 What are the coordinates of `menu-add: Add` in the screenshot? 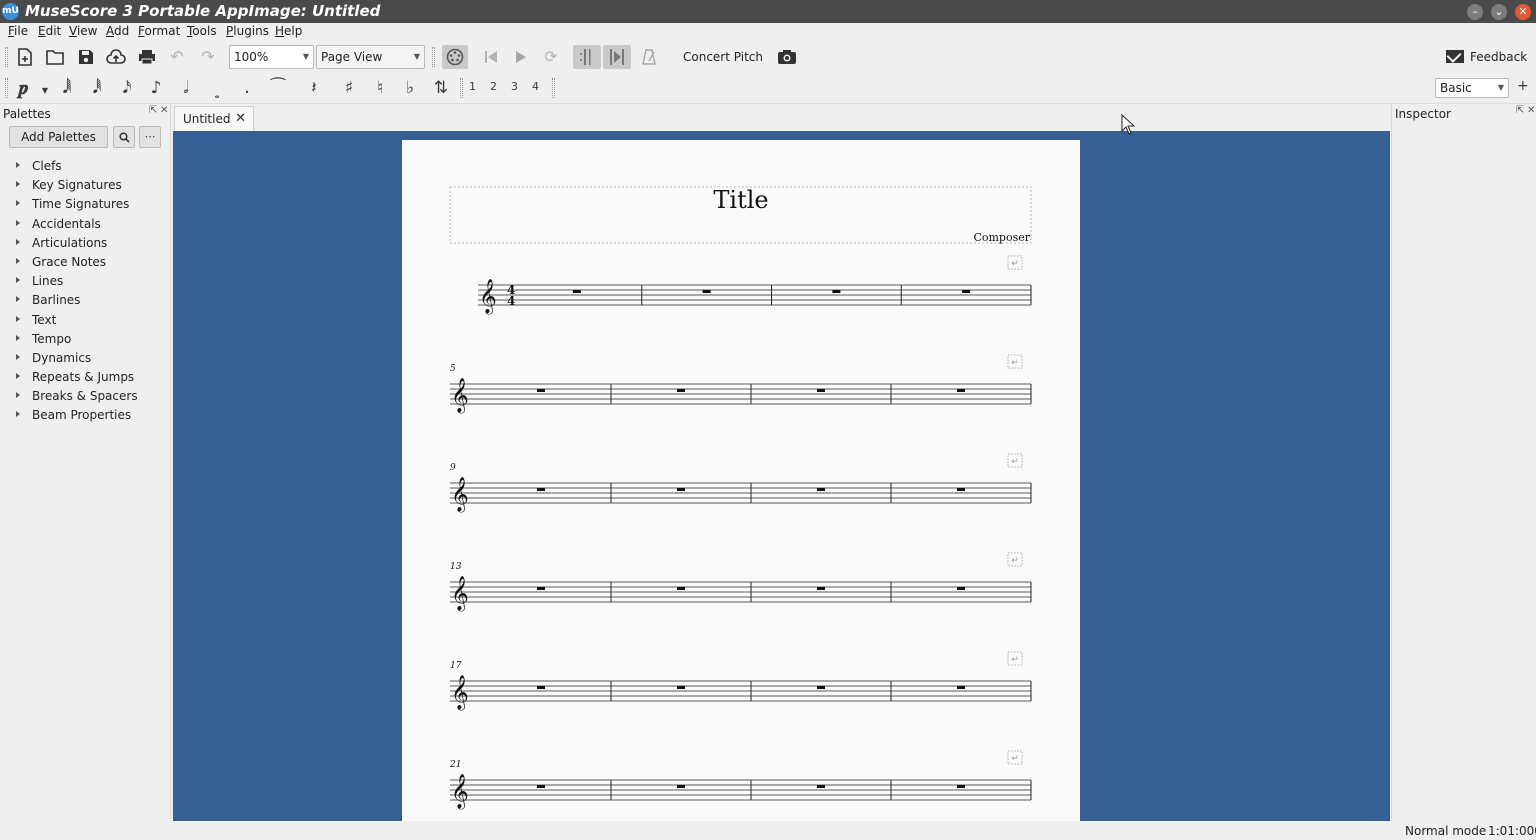 It's located at (117, 31).